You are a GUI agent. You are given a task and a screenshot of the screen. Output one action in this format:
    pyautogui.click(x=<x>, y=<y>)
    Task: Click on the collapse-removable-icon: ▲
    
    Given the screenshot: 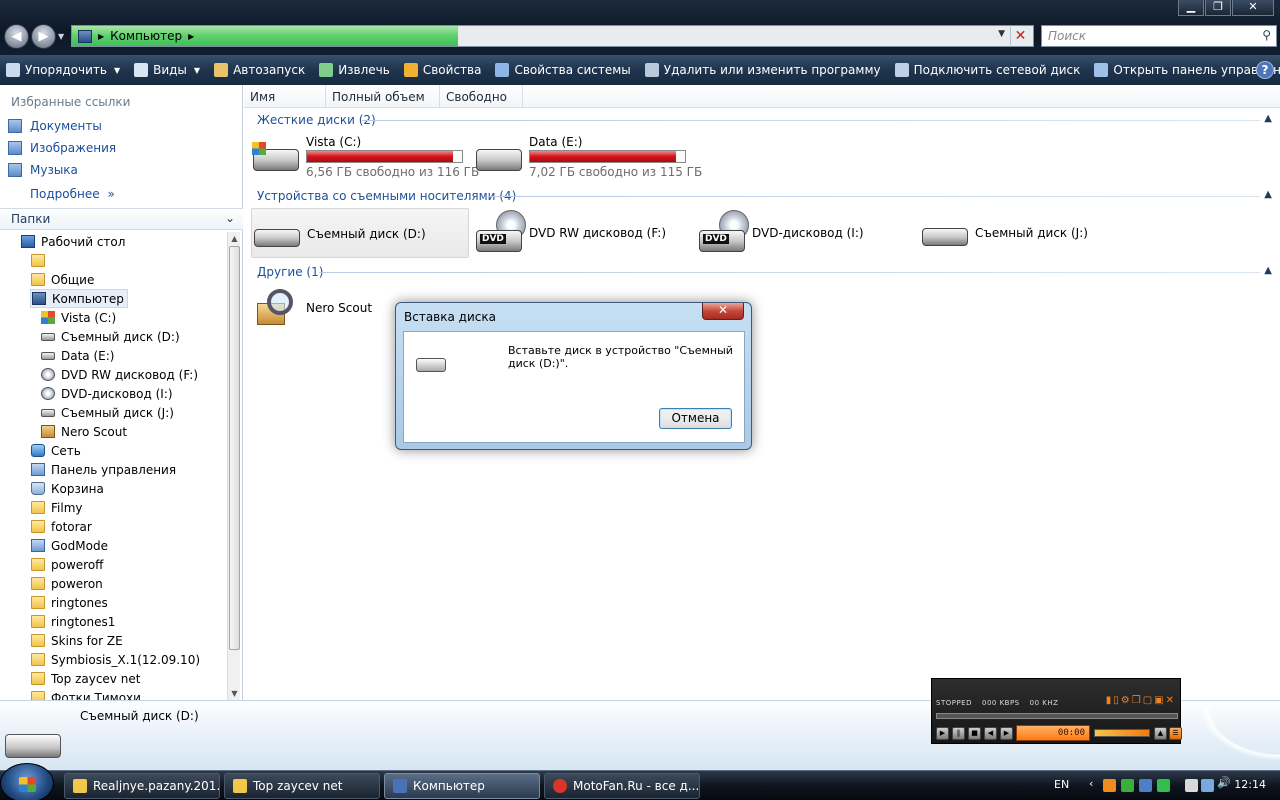 What is the action you would take?
    pyautogui.click(x=1268, y=194)
    